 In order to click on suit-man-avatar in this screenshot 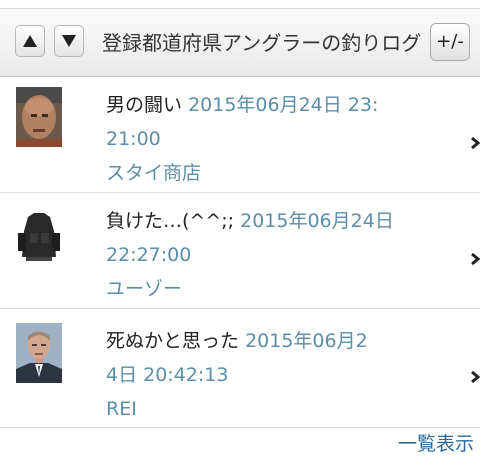, I will do `click(39, 353)`.